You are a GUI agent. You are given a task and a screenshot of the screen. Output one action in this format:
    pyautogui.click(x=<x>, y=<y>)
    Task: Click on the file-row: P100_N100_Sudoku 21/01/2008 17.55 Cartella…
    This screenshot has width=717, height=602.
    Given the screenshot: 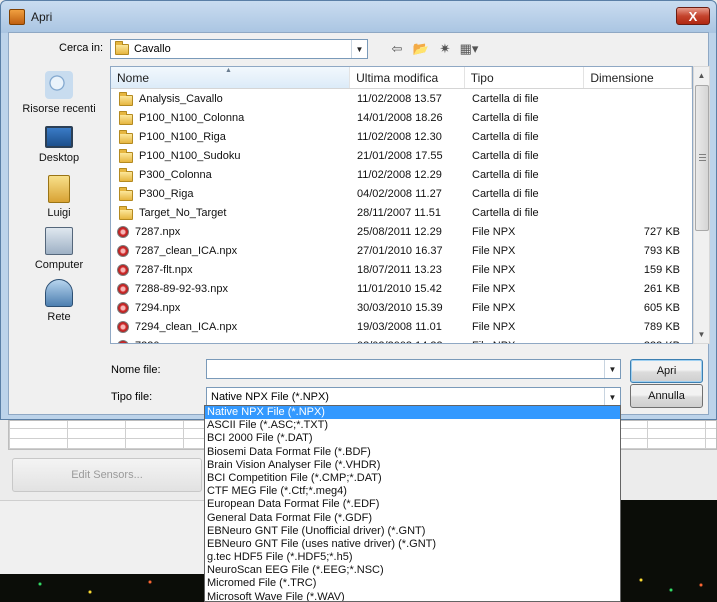 What is the action you would take?
    pyautogui.click(x=401, y=155)
    